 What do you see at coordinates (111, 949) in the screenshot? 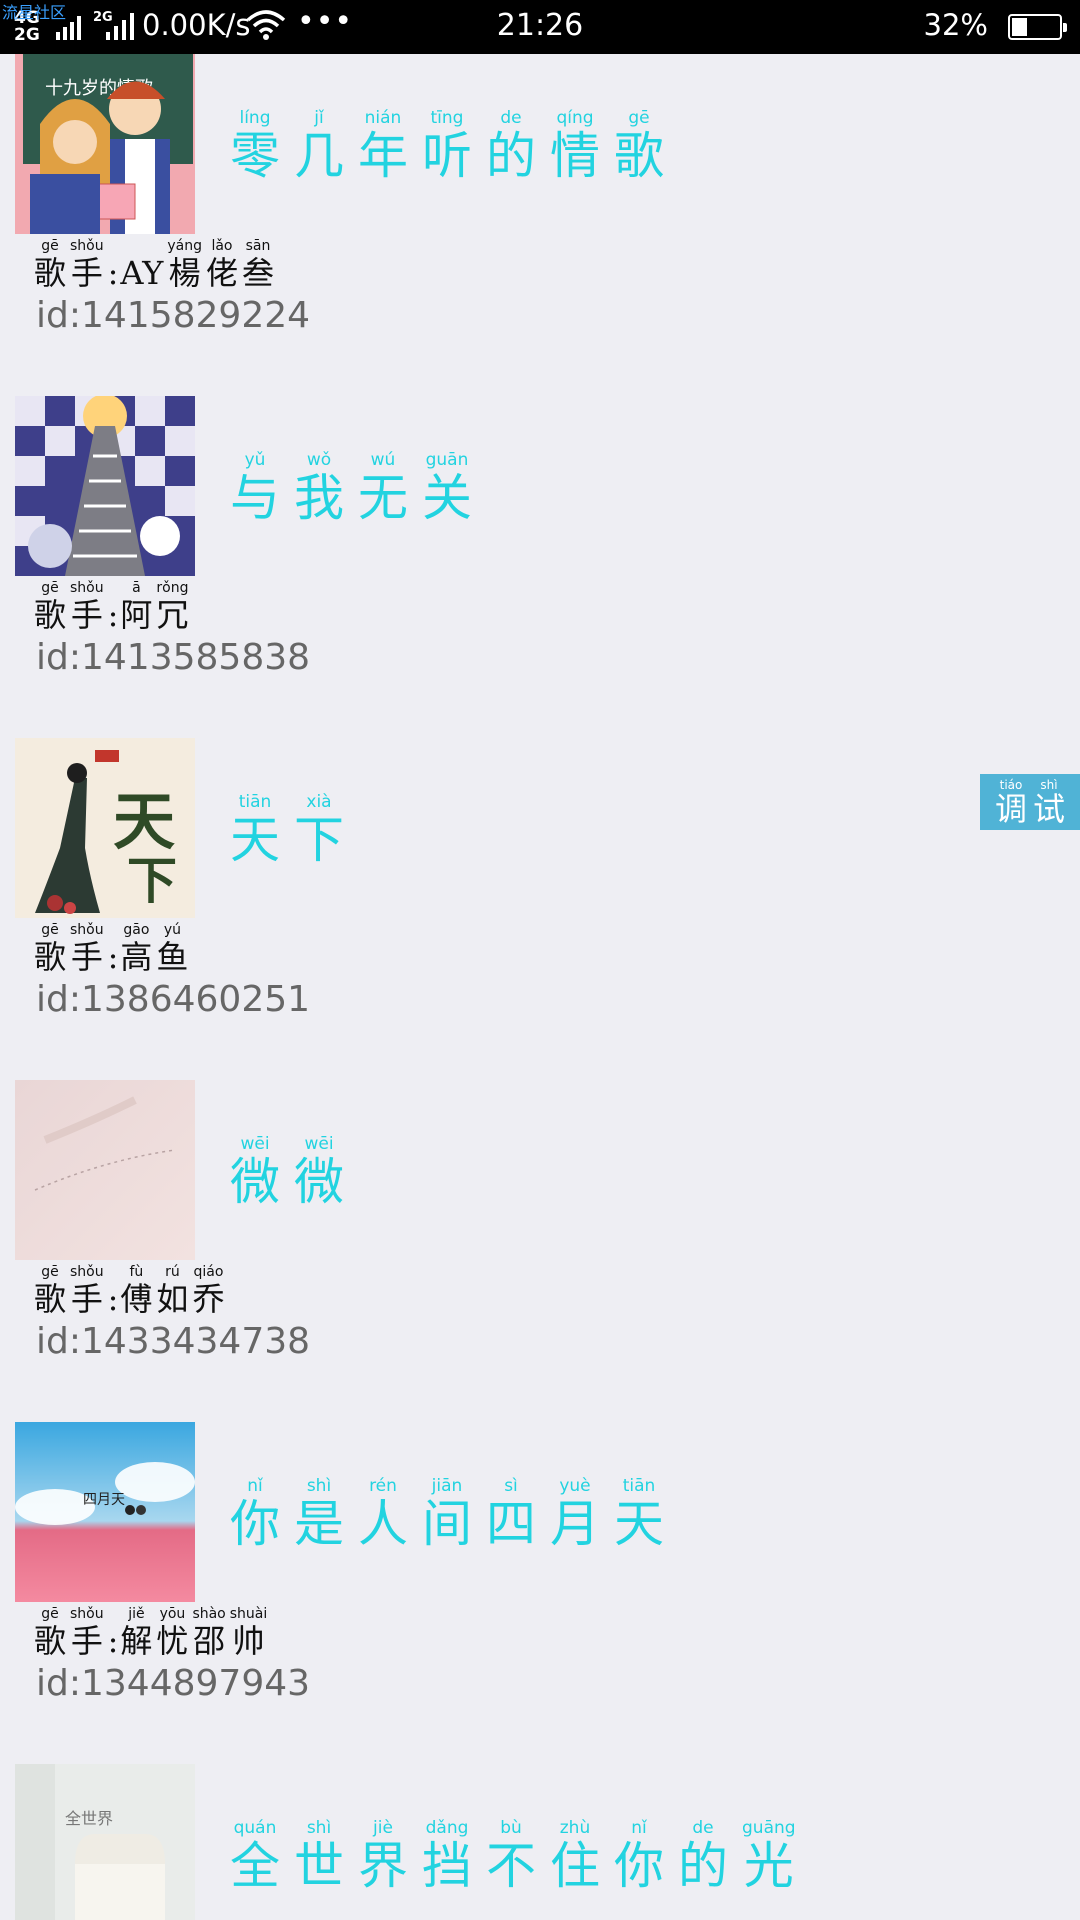
I see `artist-line: gē 歌 shǒu 手 : gāo 高 yú 鱼` at bounding box center [111, 949].